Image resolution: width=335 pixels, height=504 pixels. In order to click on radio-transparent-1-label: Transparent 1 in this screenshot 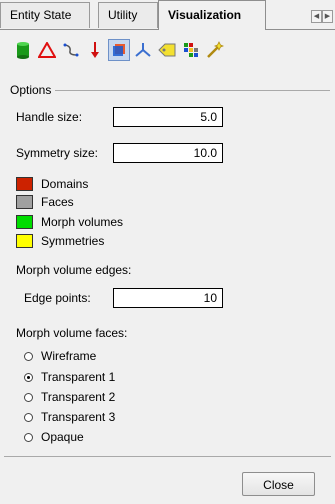, I will do `click(78, 377)`.